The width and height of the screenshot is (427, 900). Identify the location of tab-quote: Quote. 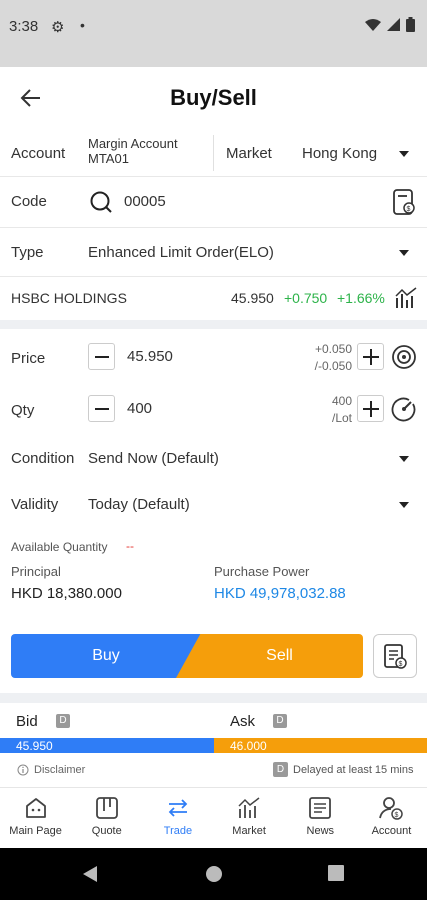
(106, 818).